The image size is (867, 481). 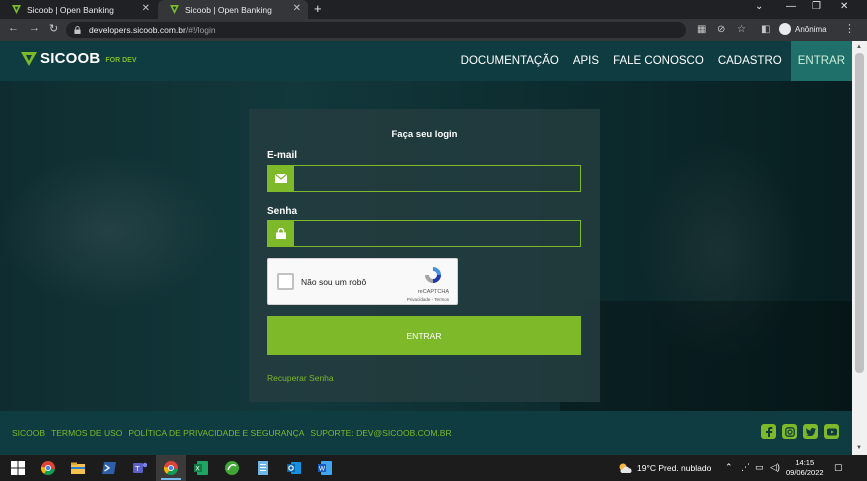 What do you see at coordinates (775, 467) in the screenshot?
I see `volume-icon: ◁)` at bounding box center [775, 467].